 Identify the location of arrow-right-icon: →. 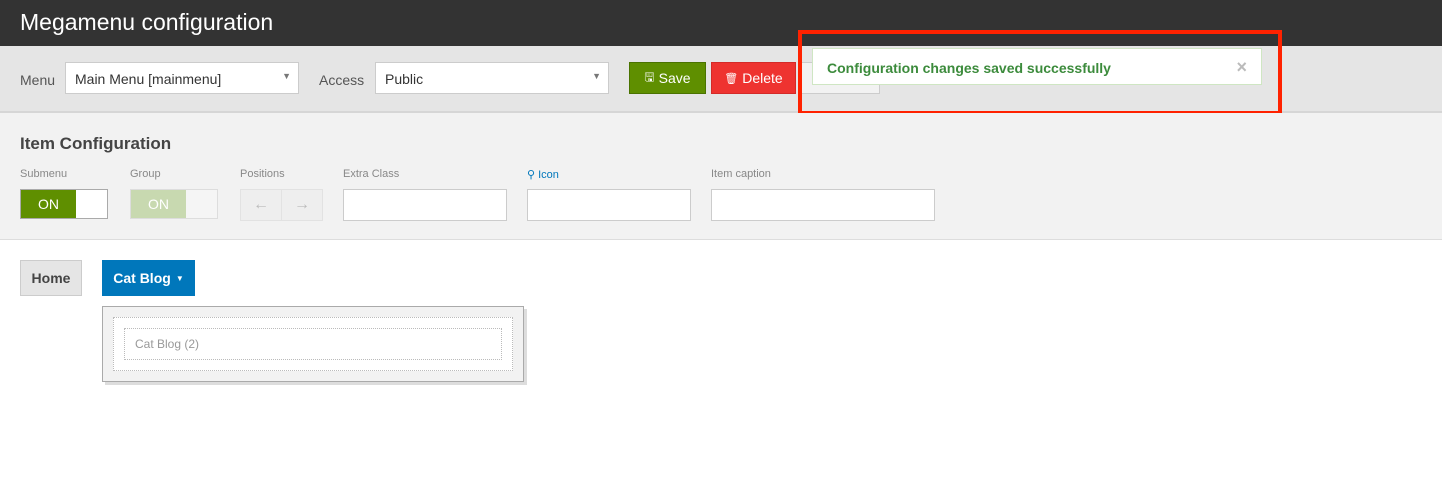
(302, 205).